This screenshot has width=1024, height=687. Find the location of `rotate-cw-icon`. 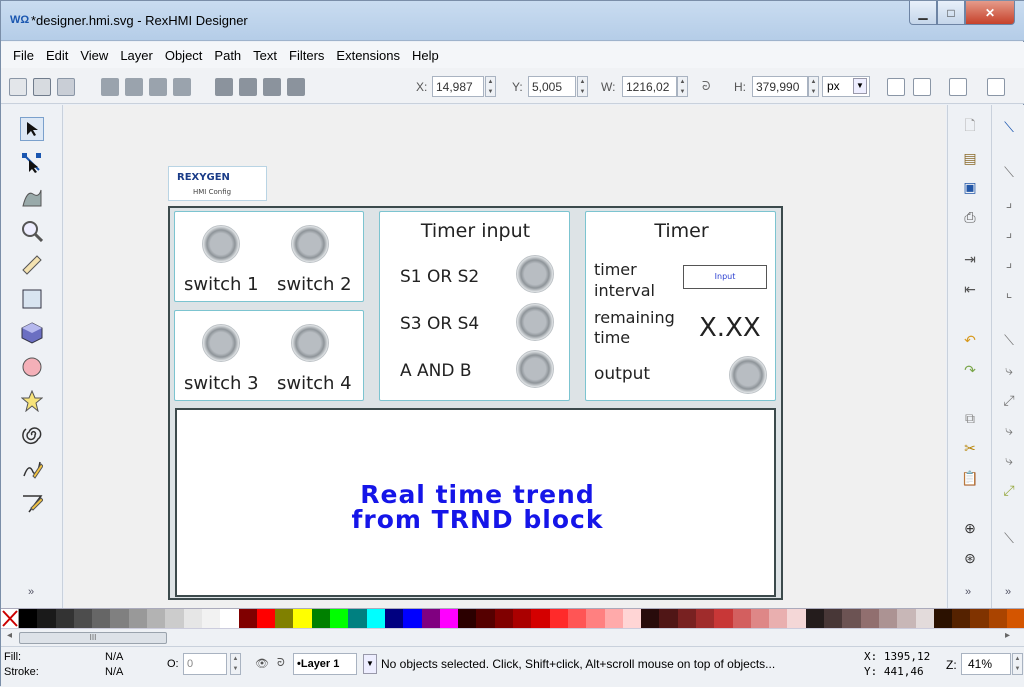

rotate-cw-icon is located at coordinates (134, 87).